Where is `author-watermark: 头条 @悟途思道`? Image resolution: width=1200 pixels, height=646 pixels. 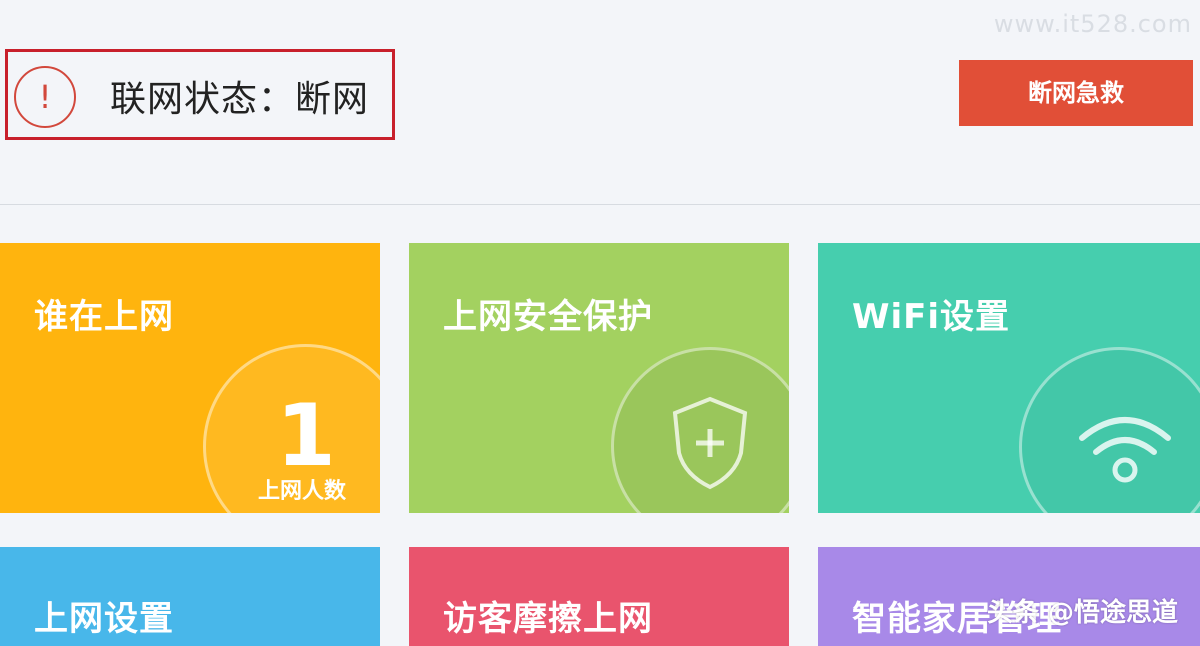 author-watermark: 头条 @悟途思道 is located at coordinates (1082, 613).